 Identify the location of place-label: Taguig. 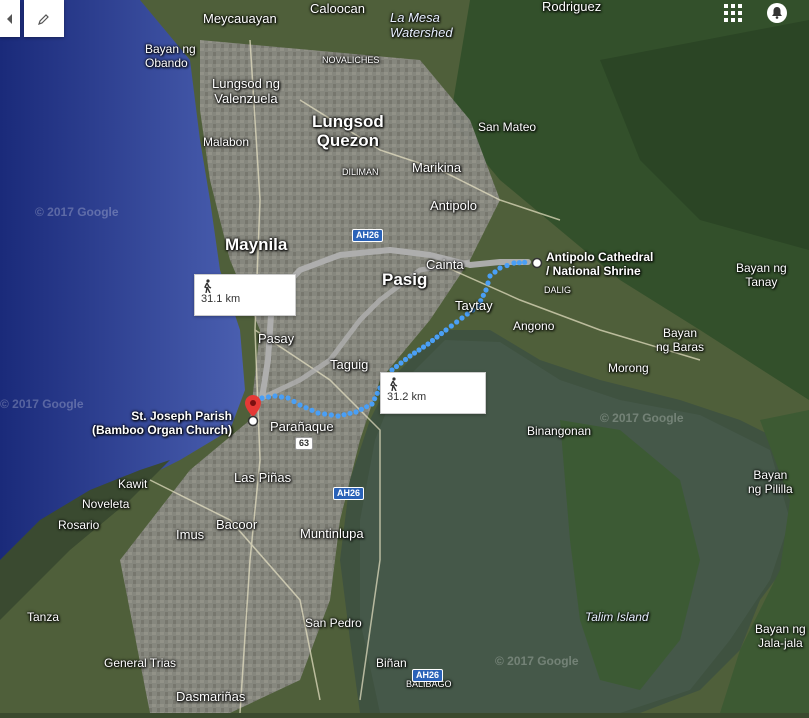
(349, 364).